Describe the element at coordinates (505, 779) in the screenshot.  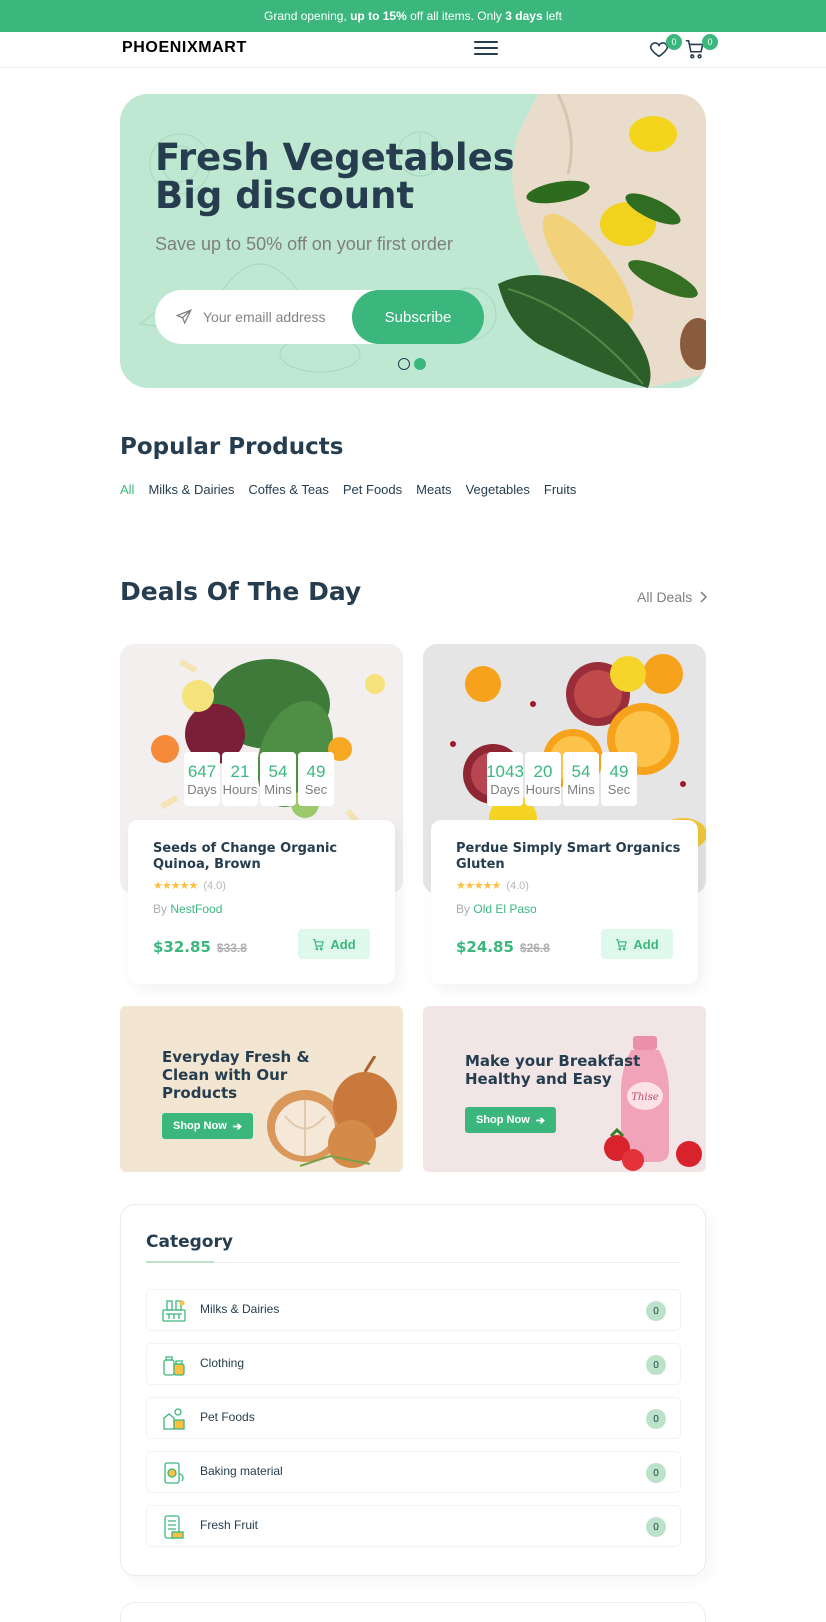
I see `countdown-days: 1043 Days` at that location.